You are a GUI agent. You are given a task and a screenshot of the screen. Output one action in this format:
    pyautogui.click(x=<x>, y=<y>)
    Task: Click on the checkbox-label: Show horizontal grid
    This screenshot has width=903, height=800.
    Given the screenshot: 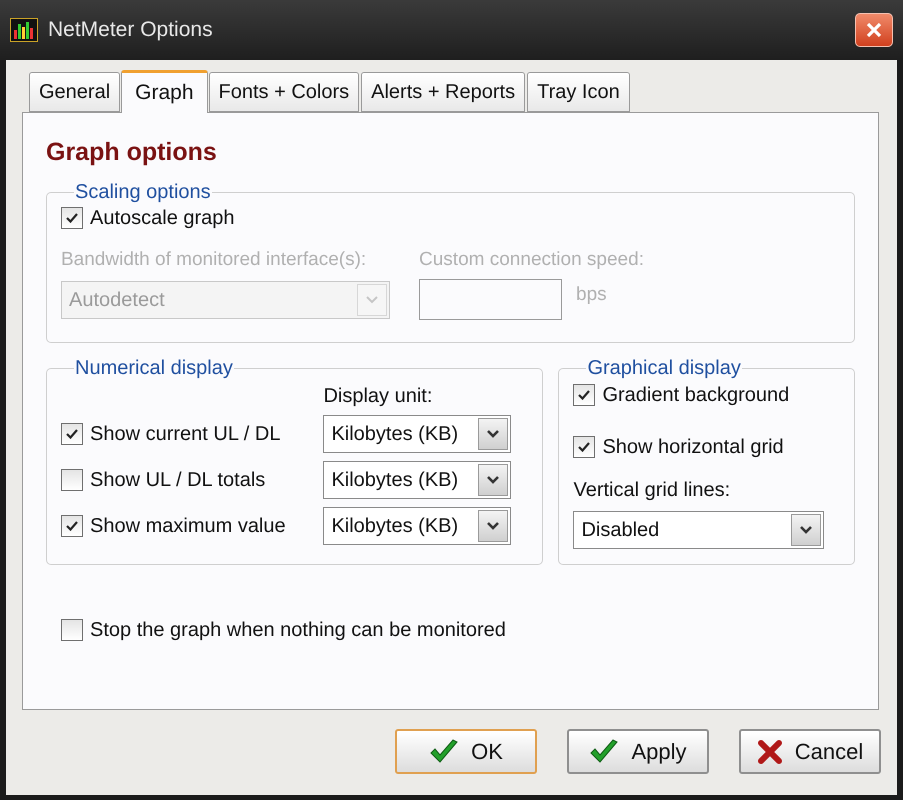 What is the action you would take?
    pyautogui.click(x=693, y=447)
    